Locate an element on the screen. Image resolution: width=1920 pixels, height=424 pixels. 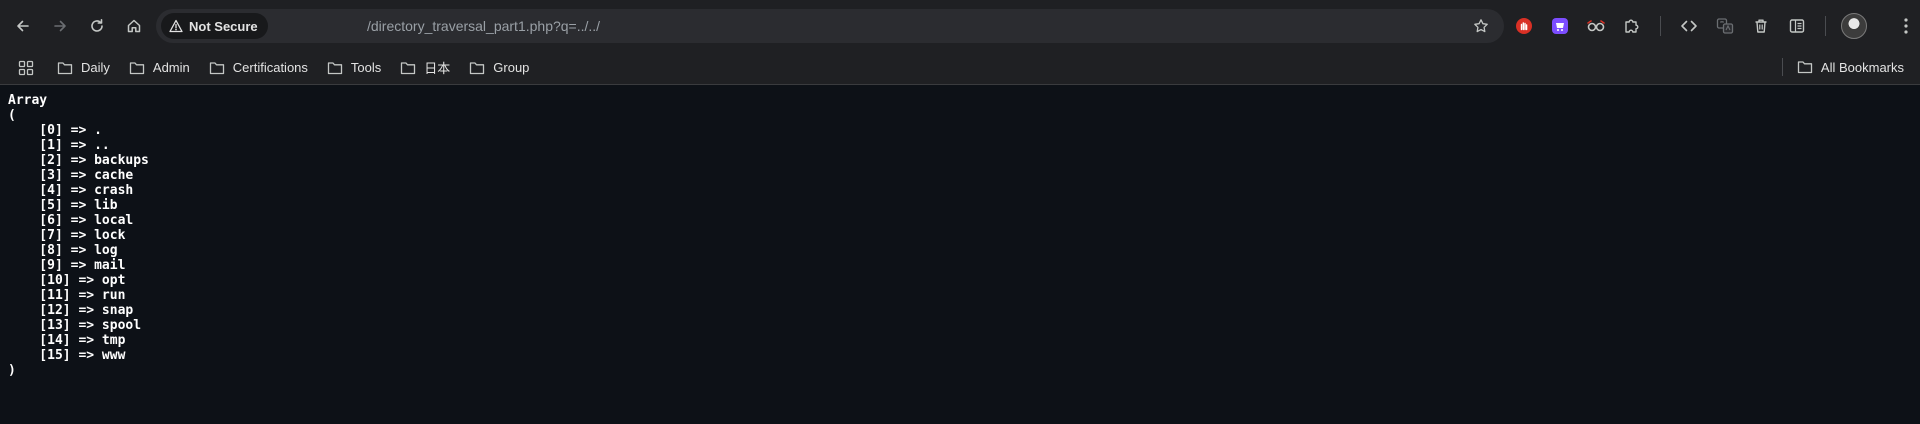
purple-extension-button is located at coordinates (1560, 26).